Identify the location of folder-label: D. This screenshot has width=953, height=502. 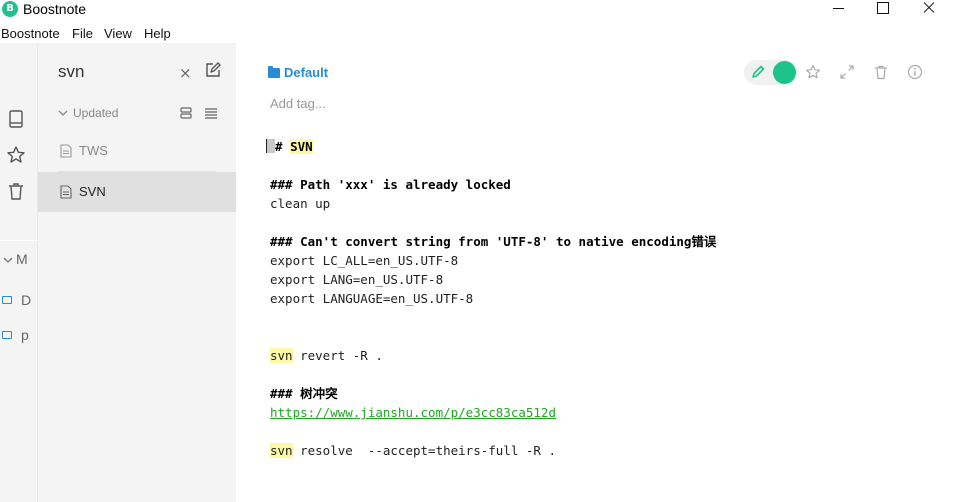
(26, 300).